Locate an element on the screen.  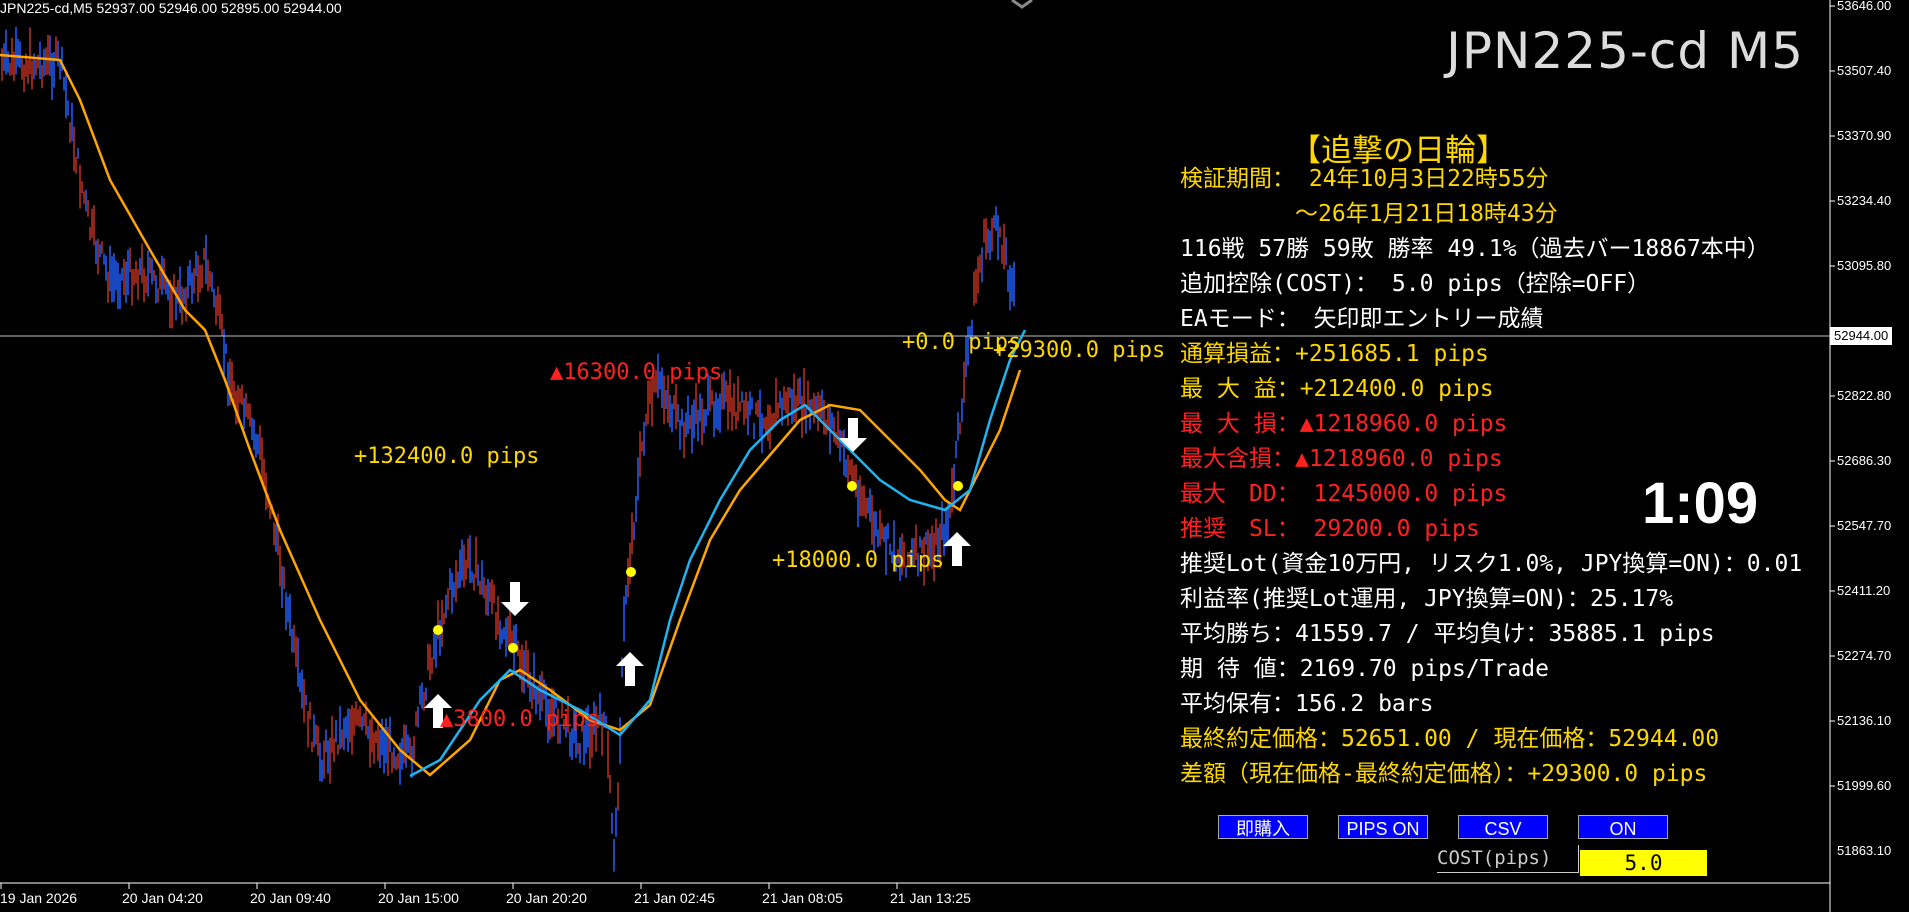
stat-expectancy: 期 待 値：2169.70 pips/Trade is located at coordinates (1364, 669).